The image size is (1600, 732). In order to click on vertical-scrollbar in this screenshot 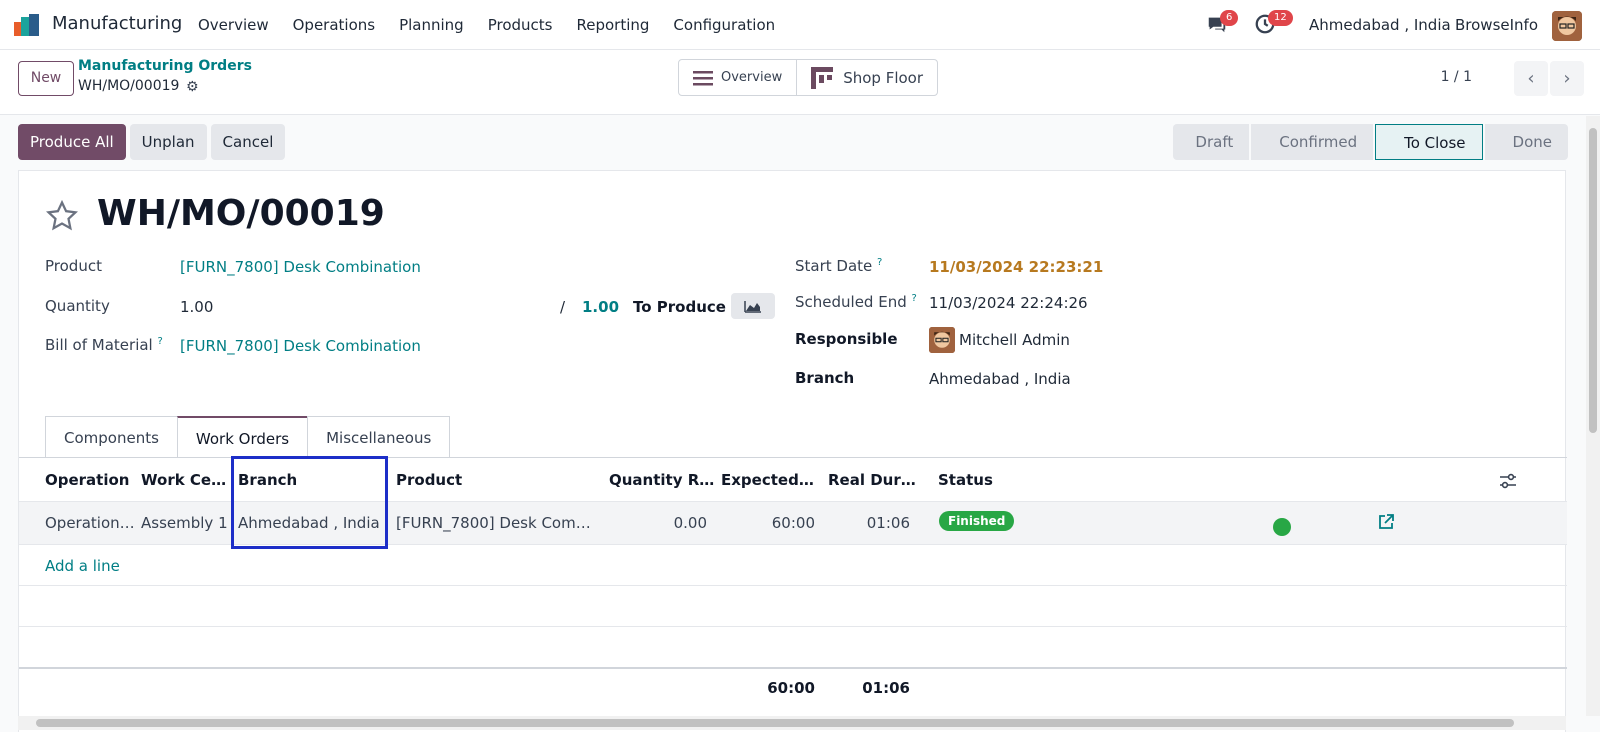, I will do `click(1593, 416)`.